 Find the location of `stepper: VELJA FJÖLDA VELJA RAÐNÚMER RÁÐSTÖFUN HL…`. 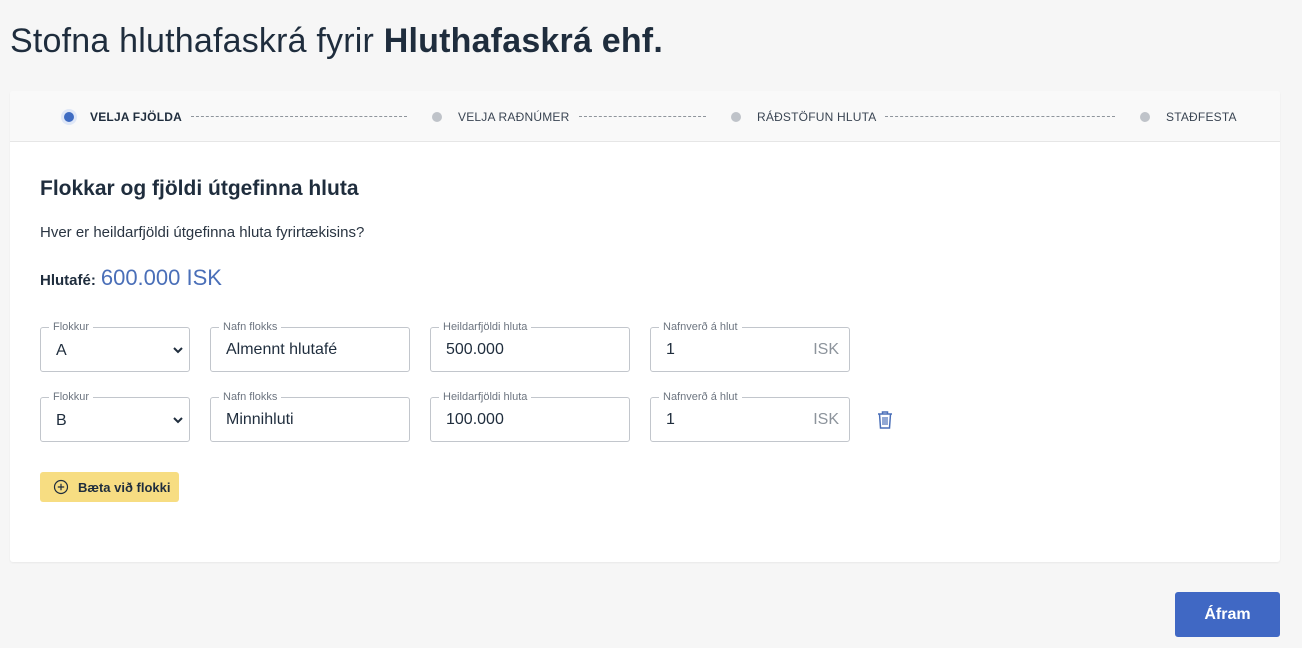

stepper: VELJA FJÖLDA VELJA RAÐNÚMER RÁÐSTÖFUN HL… is located at coordinates (645, 116).